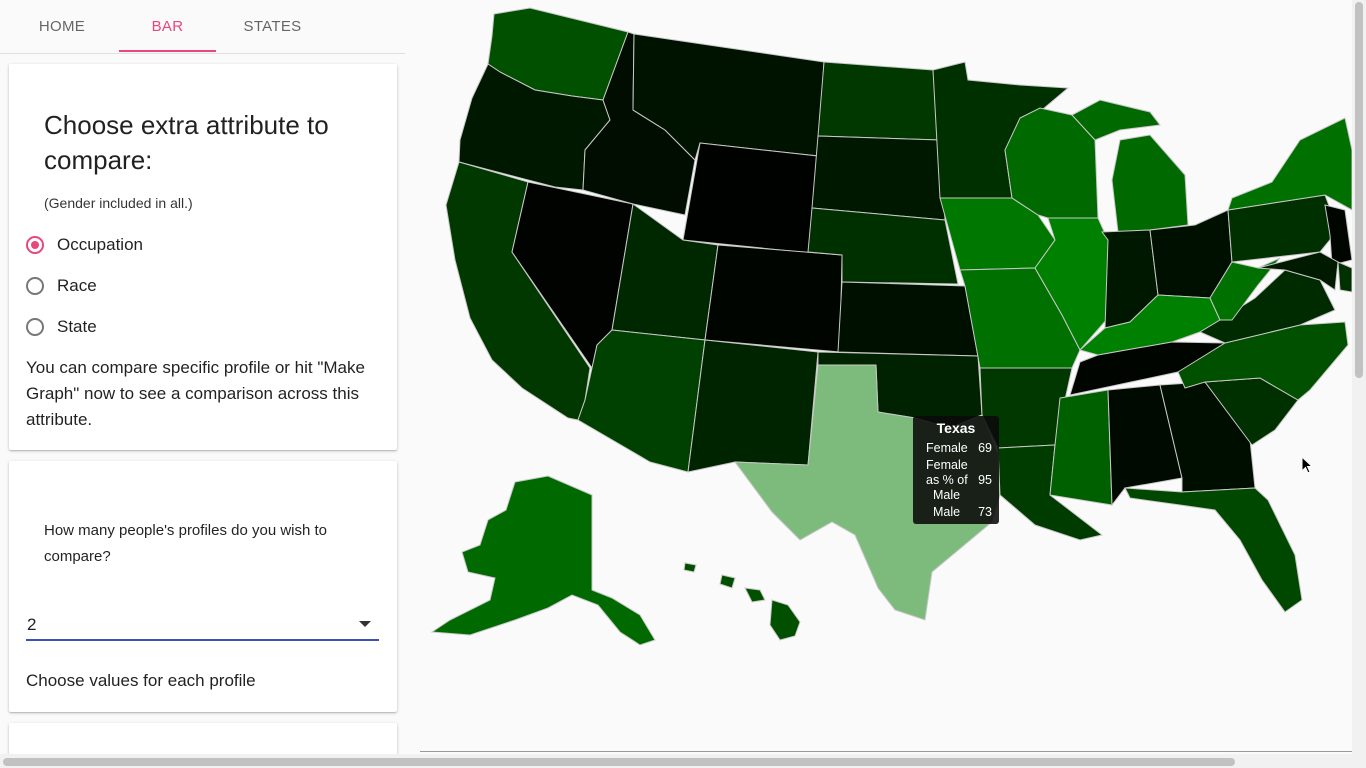 This screenshot has width=1366, height=768. I want to click on tooltip-pct-label-3: Male, so click(947, 495).